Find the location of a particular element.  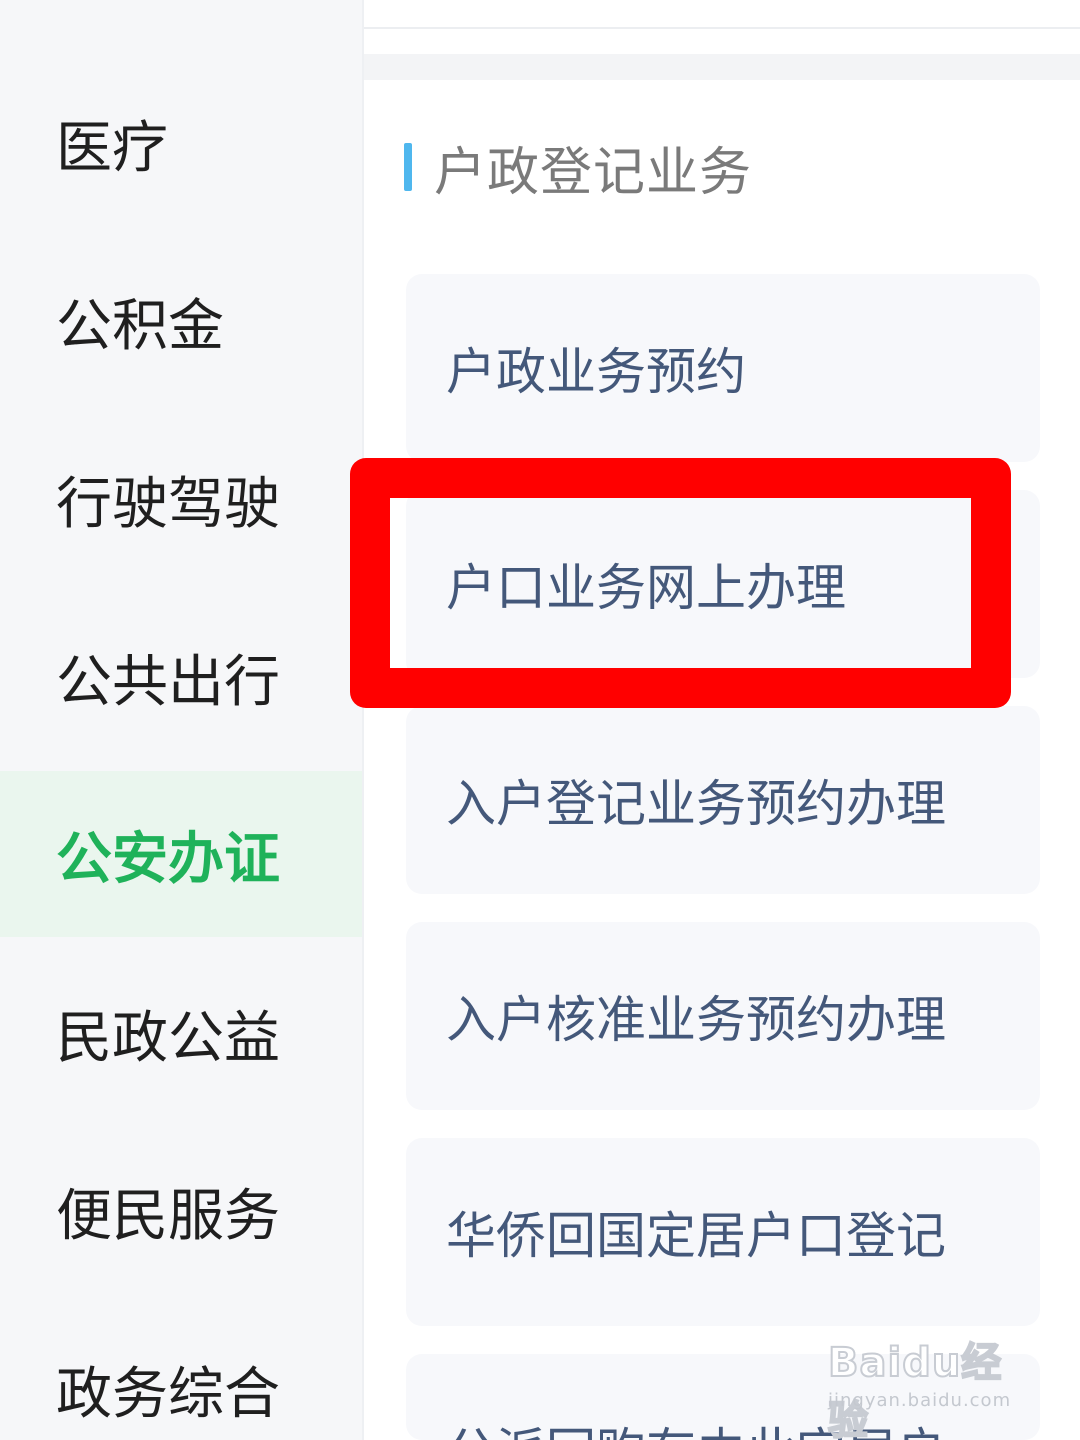

sidebar-item-label: 医疗 is located at coordinates (112, 148).